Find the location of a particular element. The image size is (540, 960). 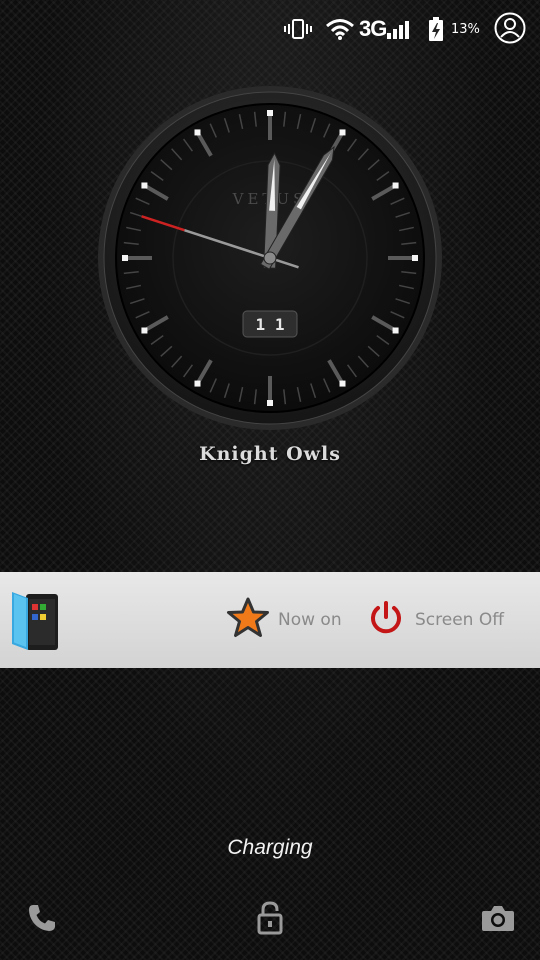

screen-off-label: Screen Off is located at coordinates (459, 620).